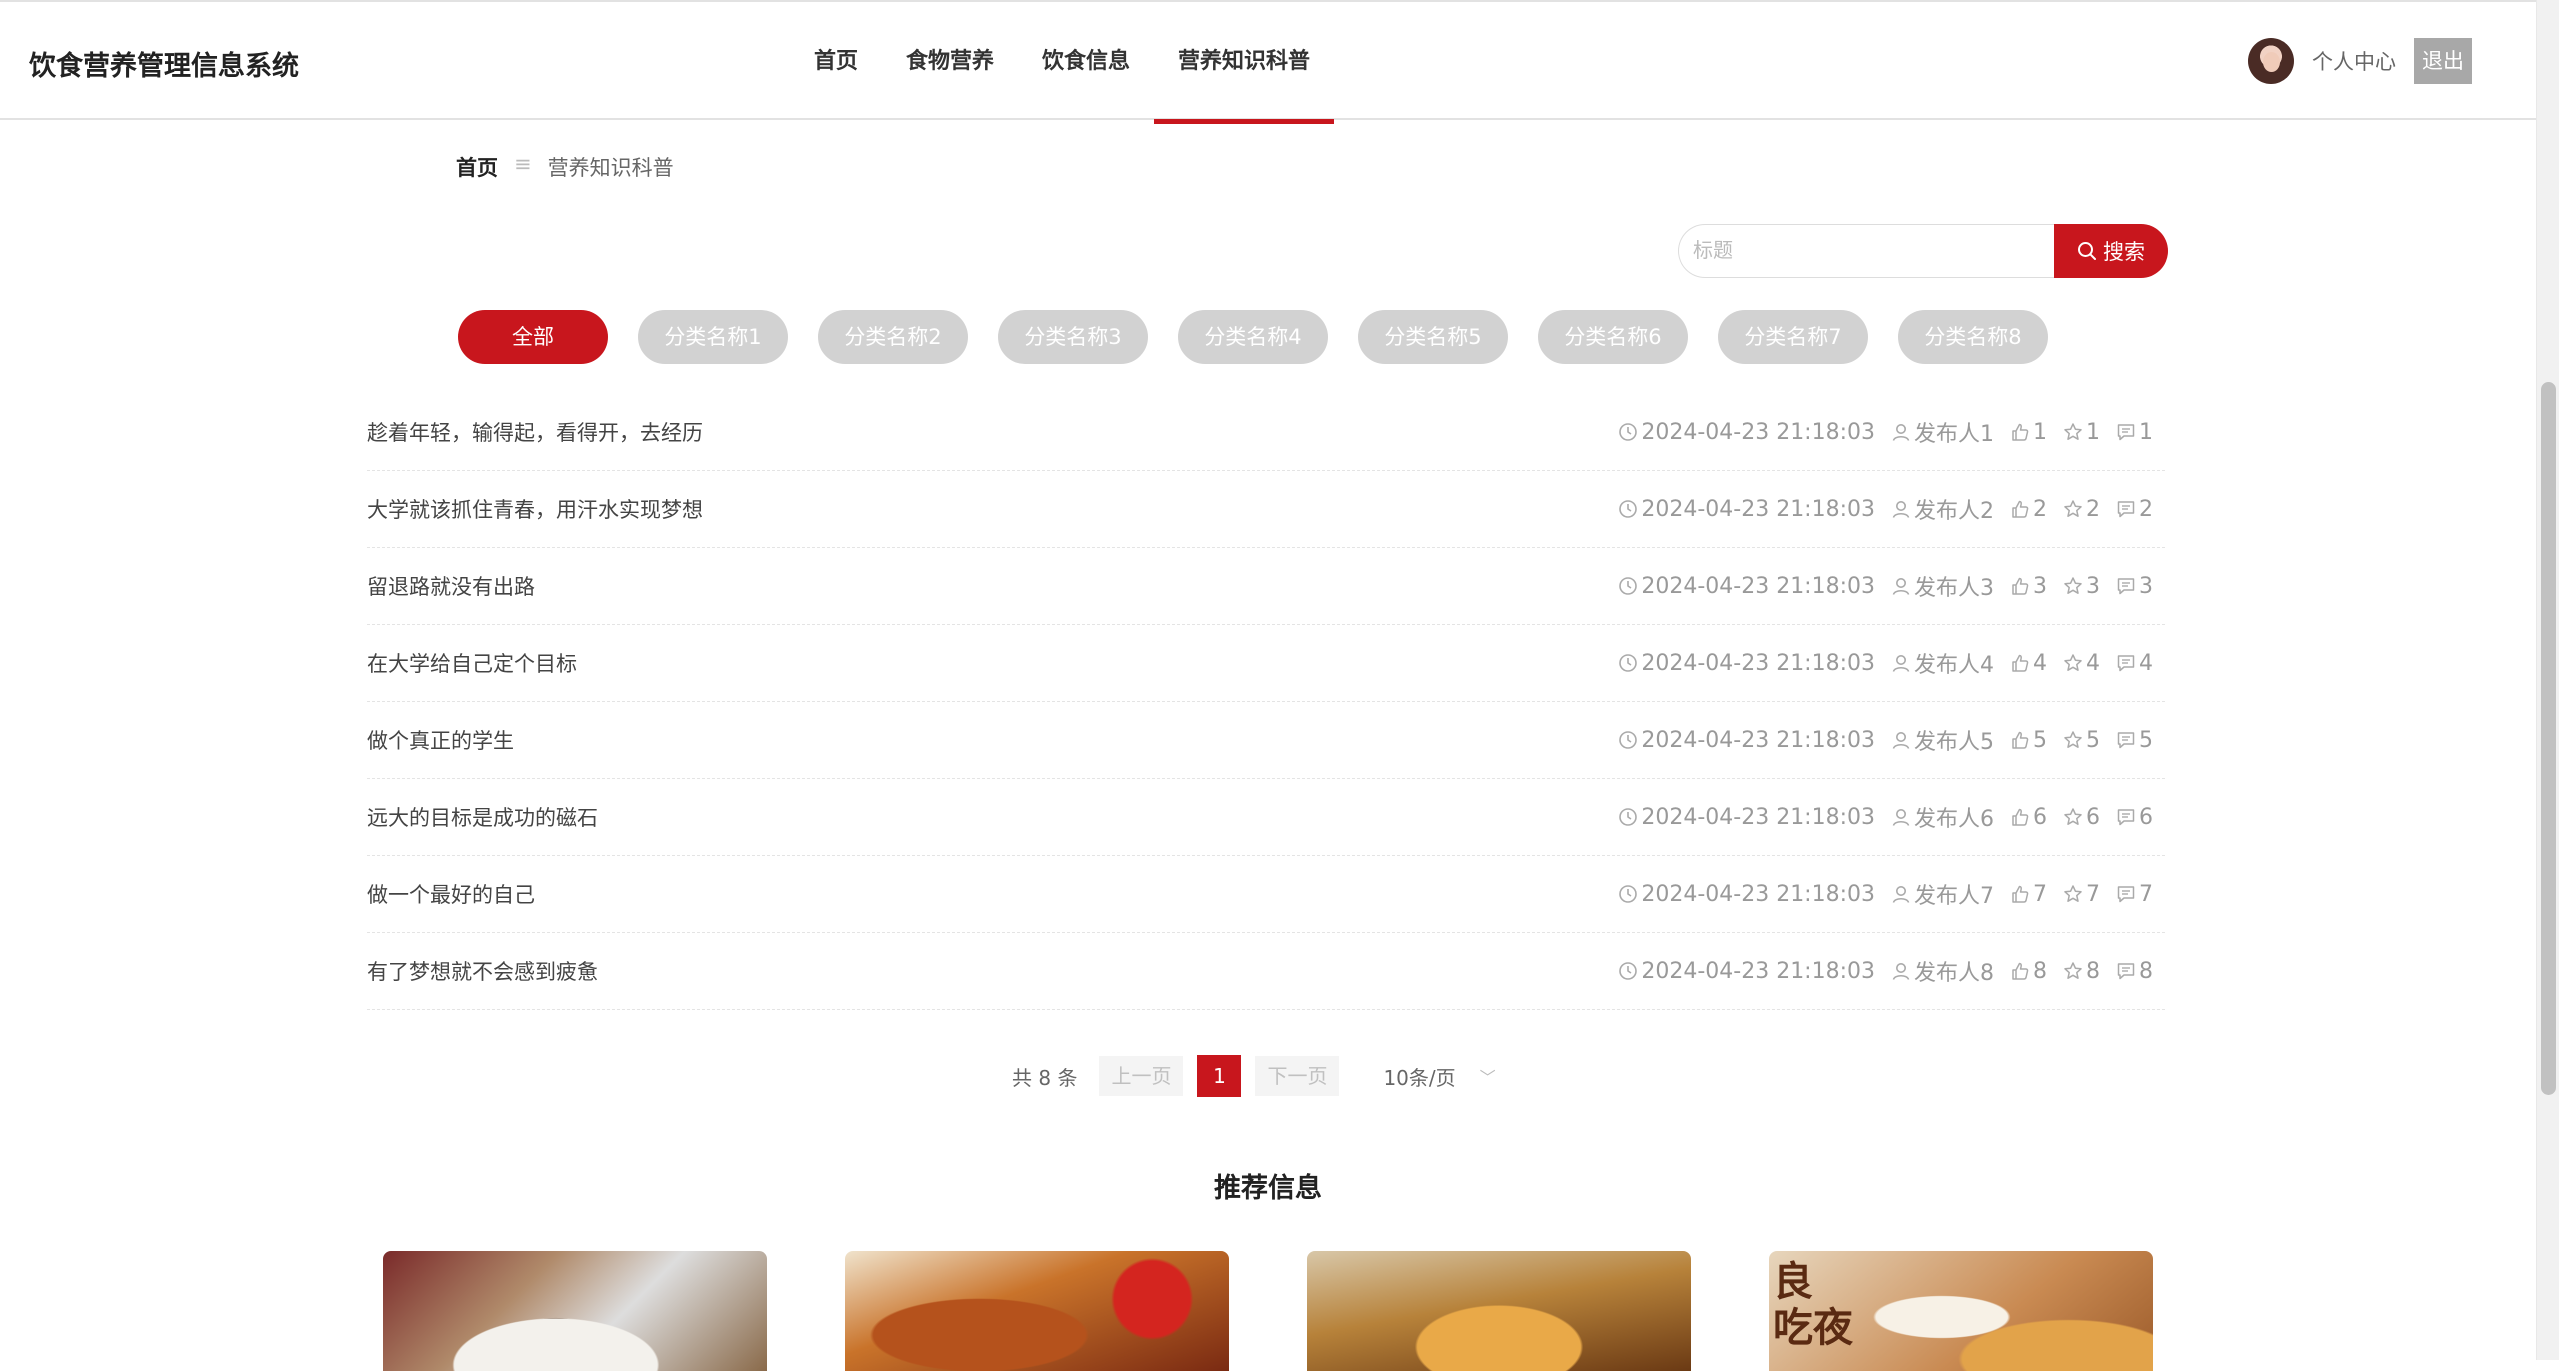  What do you see at coordinates (713, 337) in the screenshot?
I see `category-1: 分类名称1` at bounding box center [713, 337].